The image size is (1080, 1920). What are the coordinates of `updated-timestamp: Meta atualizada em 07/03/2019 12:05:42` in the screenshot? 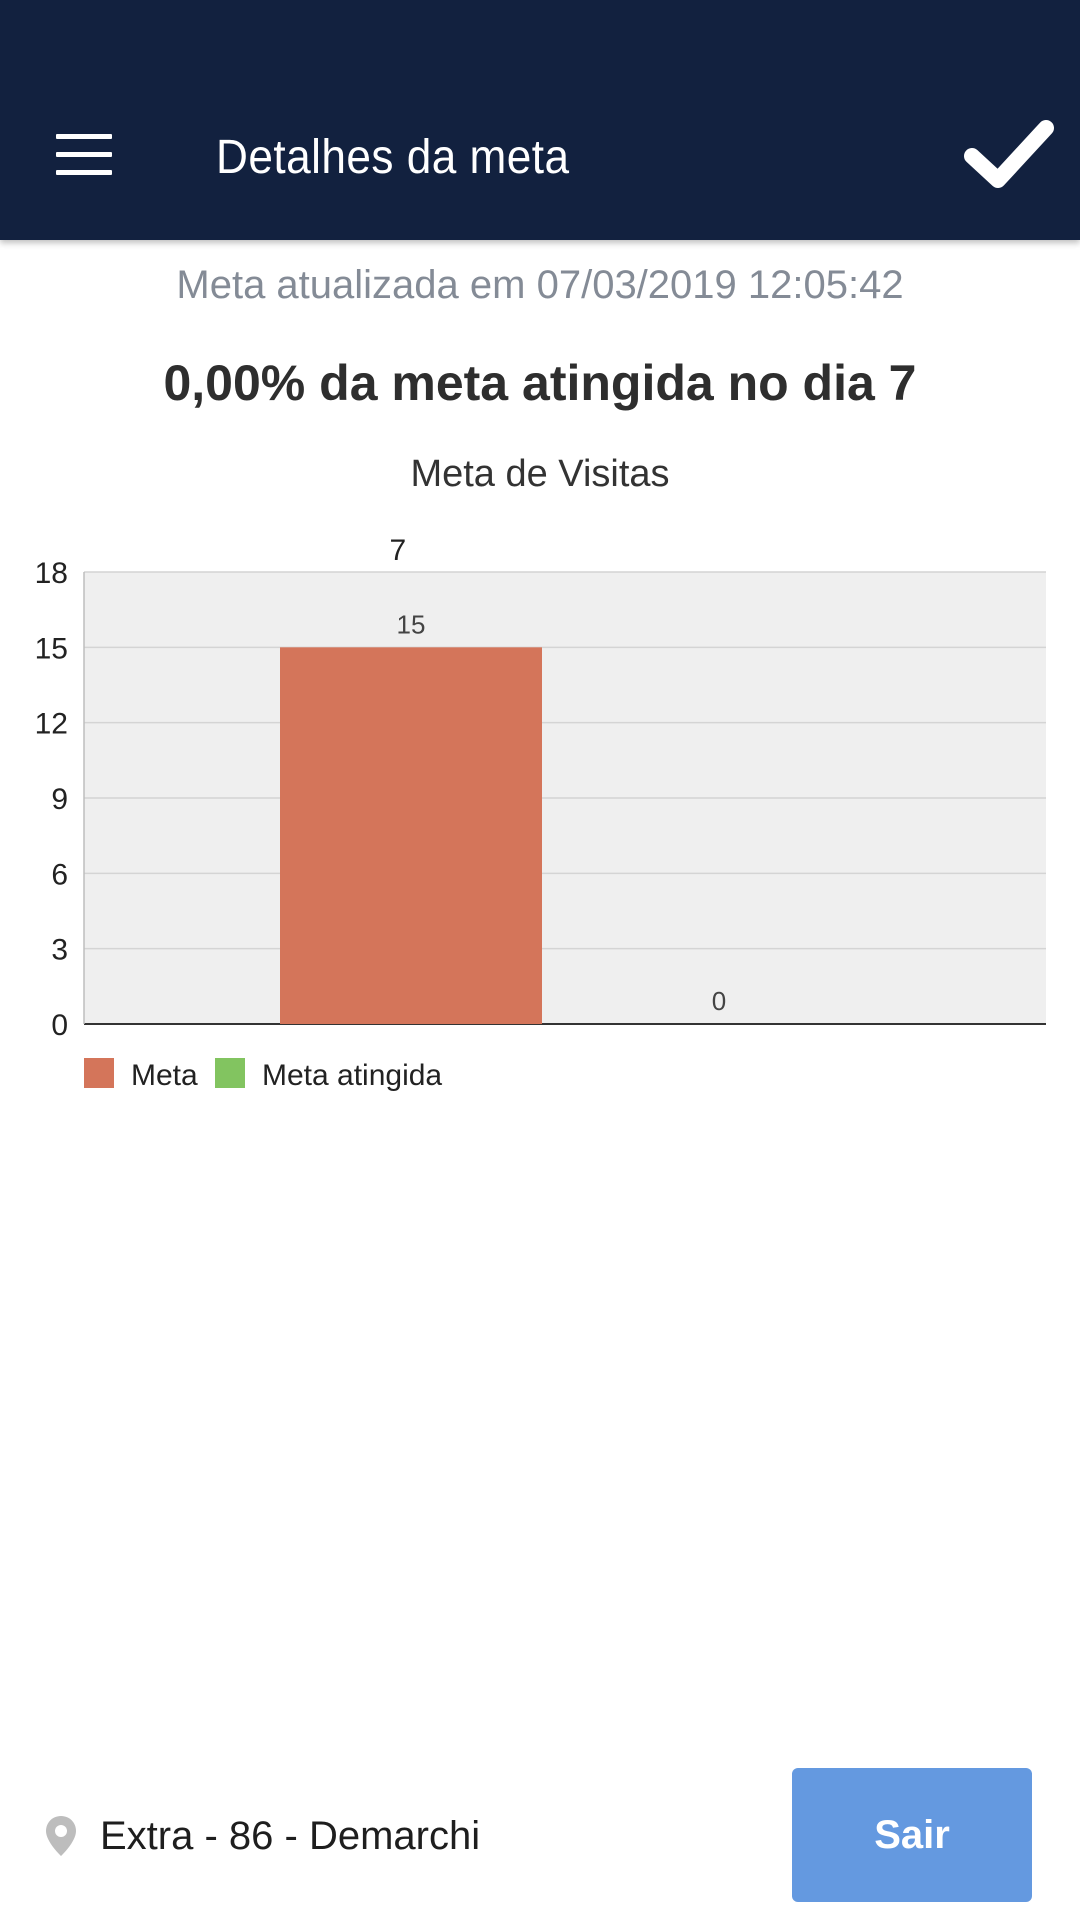 It's located at (540, 285).